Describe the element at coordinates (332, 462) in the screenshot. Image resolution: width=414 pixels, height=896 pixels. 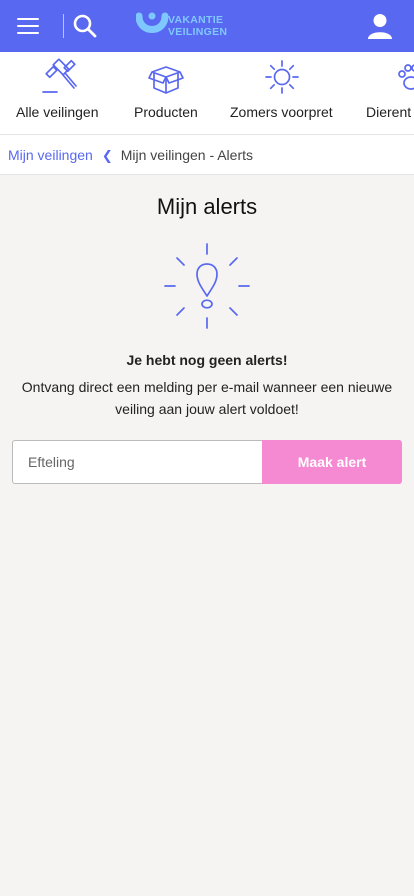
I see `create-alert-button: Maak alert` at that location.